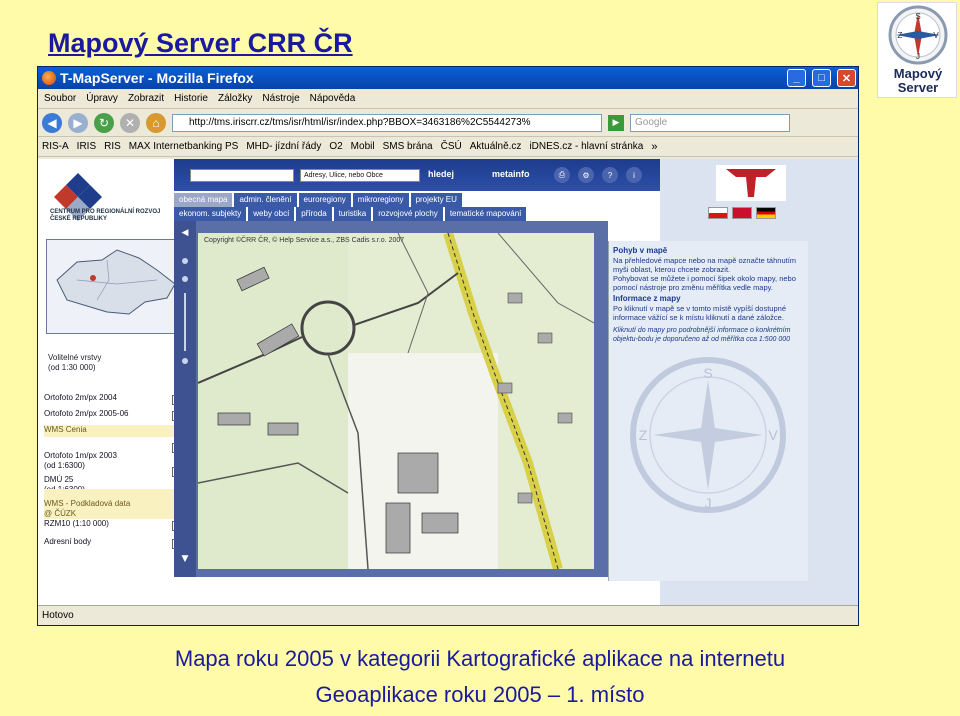 The image size is (960, 716). What do you see at coordinates (710, 122) in the screenshot?
I see `search-input: Google` at bounding box center [710, 122].